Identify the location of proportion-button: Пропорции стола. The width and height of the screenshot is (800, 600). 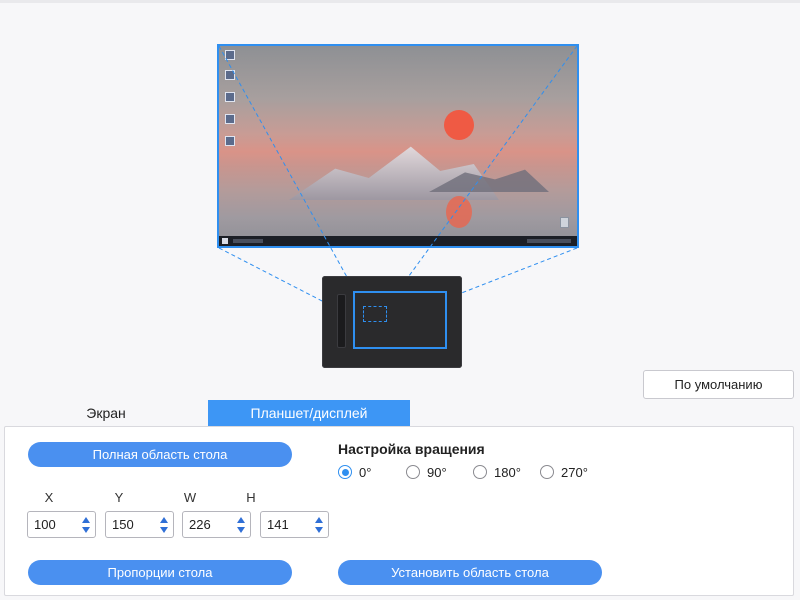
(160, 572).